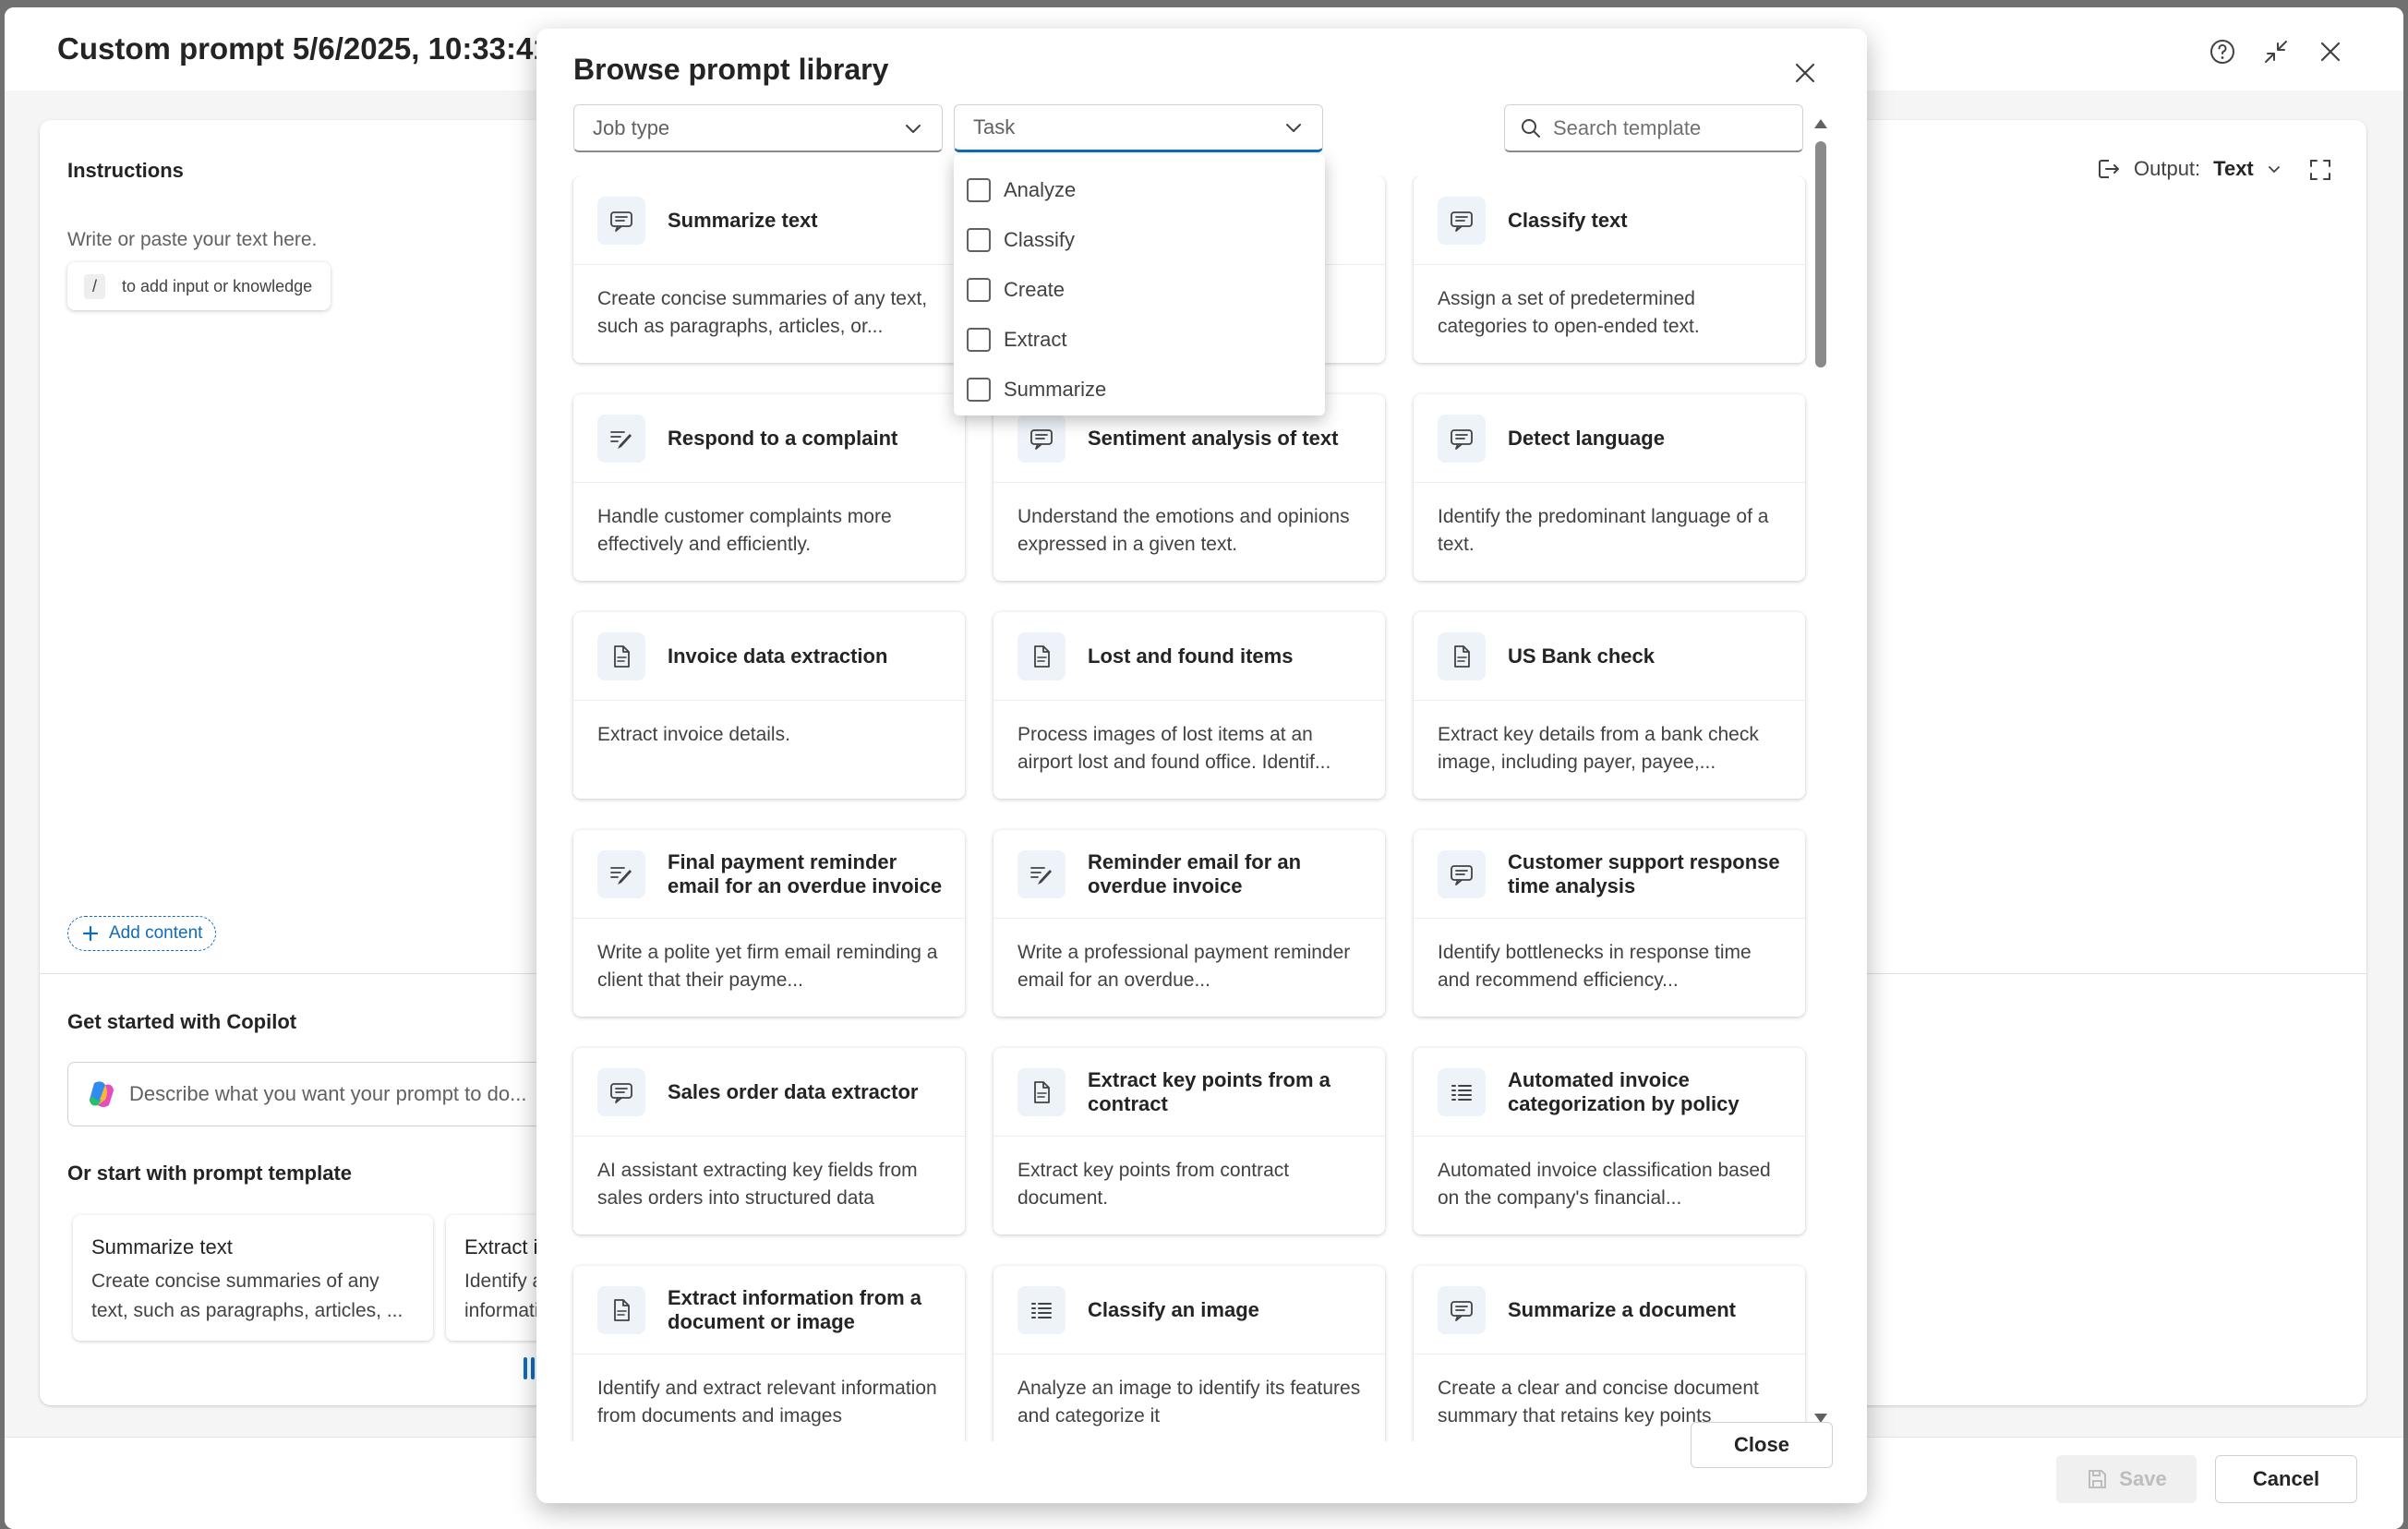 This screenshot has width=2408, height=1529. What do you see at coordinates (1035, 289) in the screenshot?
I see `task-option-label: Create` at bounding box center [1035, 289].